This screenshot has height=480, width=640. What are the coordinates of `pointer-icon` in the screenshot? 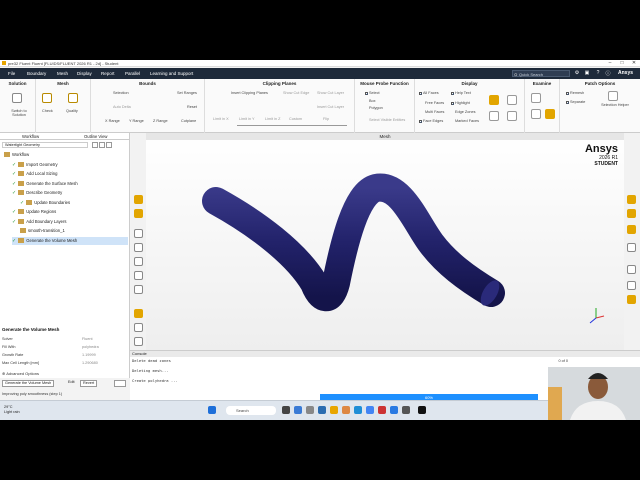 It's located at (138, 233).